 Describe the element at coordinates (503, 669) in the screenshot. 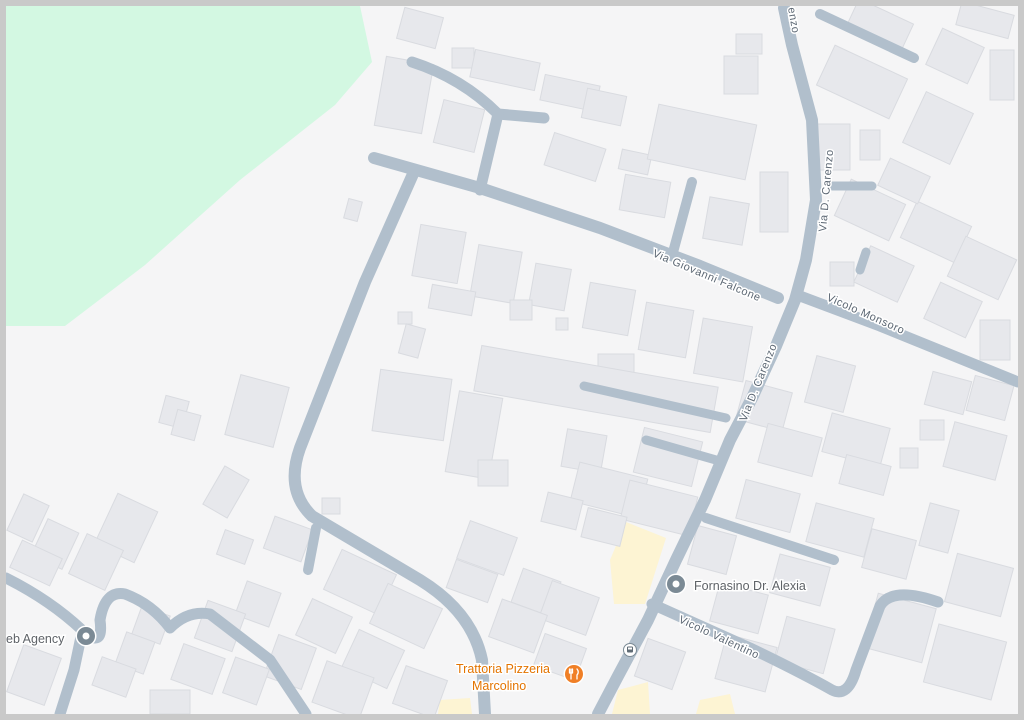

I see `poi-label-trattoria-line1: Trattoria Pizzeria` at that location.